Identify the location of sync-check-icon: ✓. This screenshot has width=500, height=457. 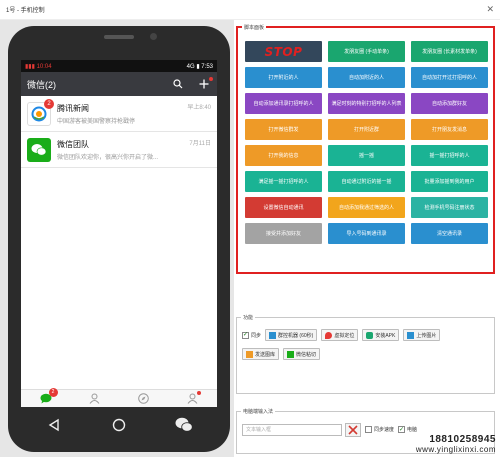
(245, 335).